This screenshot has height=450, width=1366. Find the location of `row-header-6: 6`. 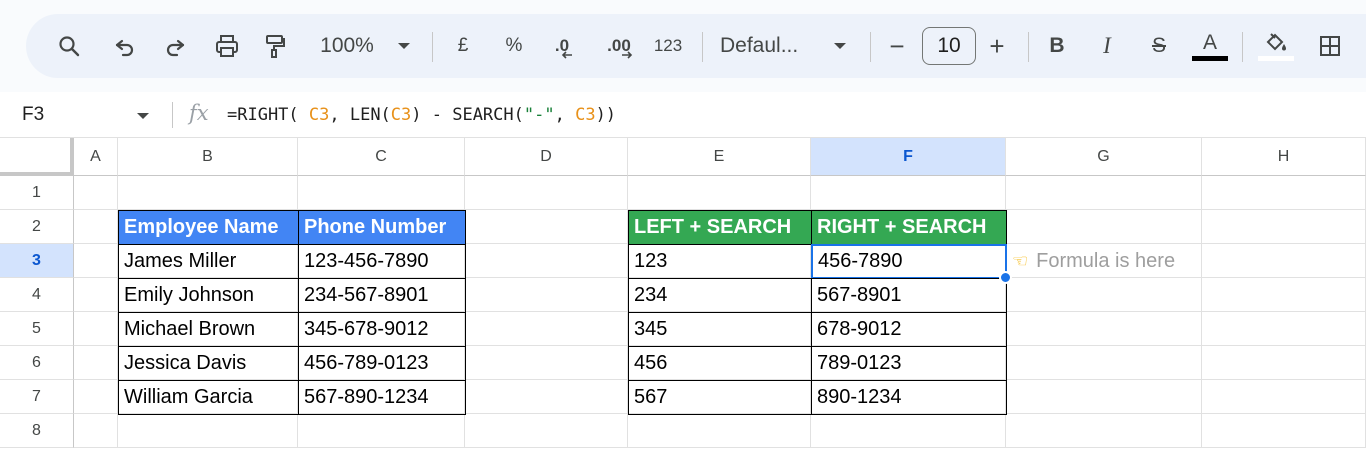

row-header-6: 6 is located at coordinates (37, 363).